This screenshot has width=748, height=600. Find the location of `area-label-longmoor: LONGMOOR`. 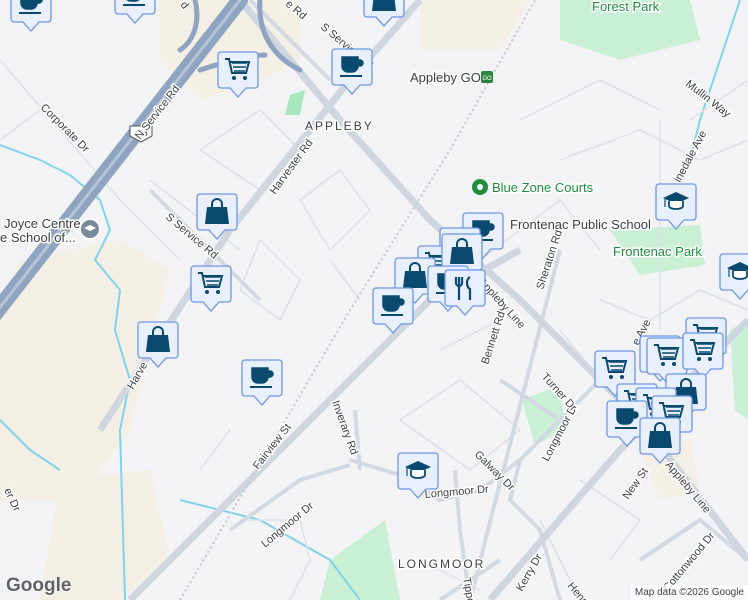

area-label-longmoor: LONGMOOR is located at coordinates (441, 564).